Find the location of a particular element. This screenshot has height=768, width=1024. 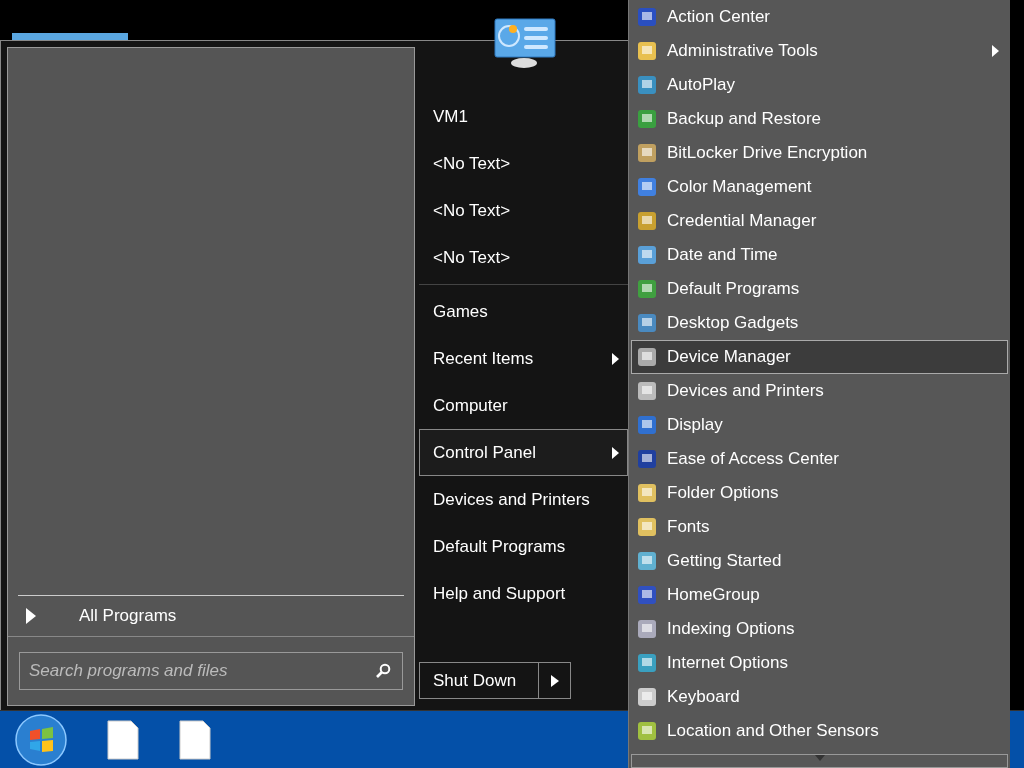

menu-item: Computer is located at coordinates (523, 405).